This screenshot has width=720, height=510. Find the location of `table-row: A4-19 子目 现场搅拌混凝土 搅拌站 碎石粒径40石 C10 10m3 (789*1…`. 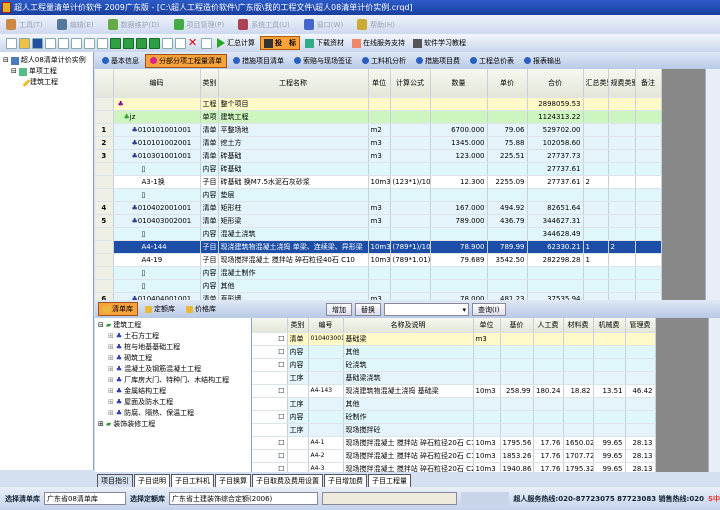

table-row: A4-19 子目 现场搅拌混凝土 搅拌站 碎石粒径40石 C10 10m3 (789*1… is located at coordinates (378, 260).